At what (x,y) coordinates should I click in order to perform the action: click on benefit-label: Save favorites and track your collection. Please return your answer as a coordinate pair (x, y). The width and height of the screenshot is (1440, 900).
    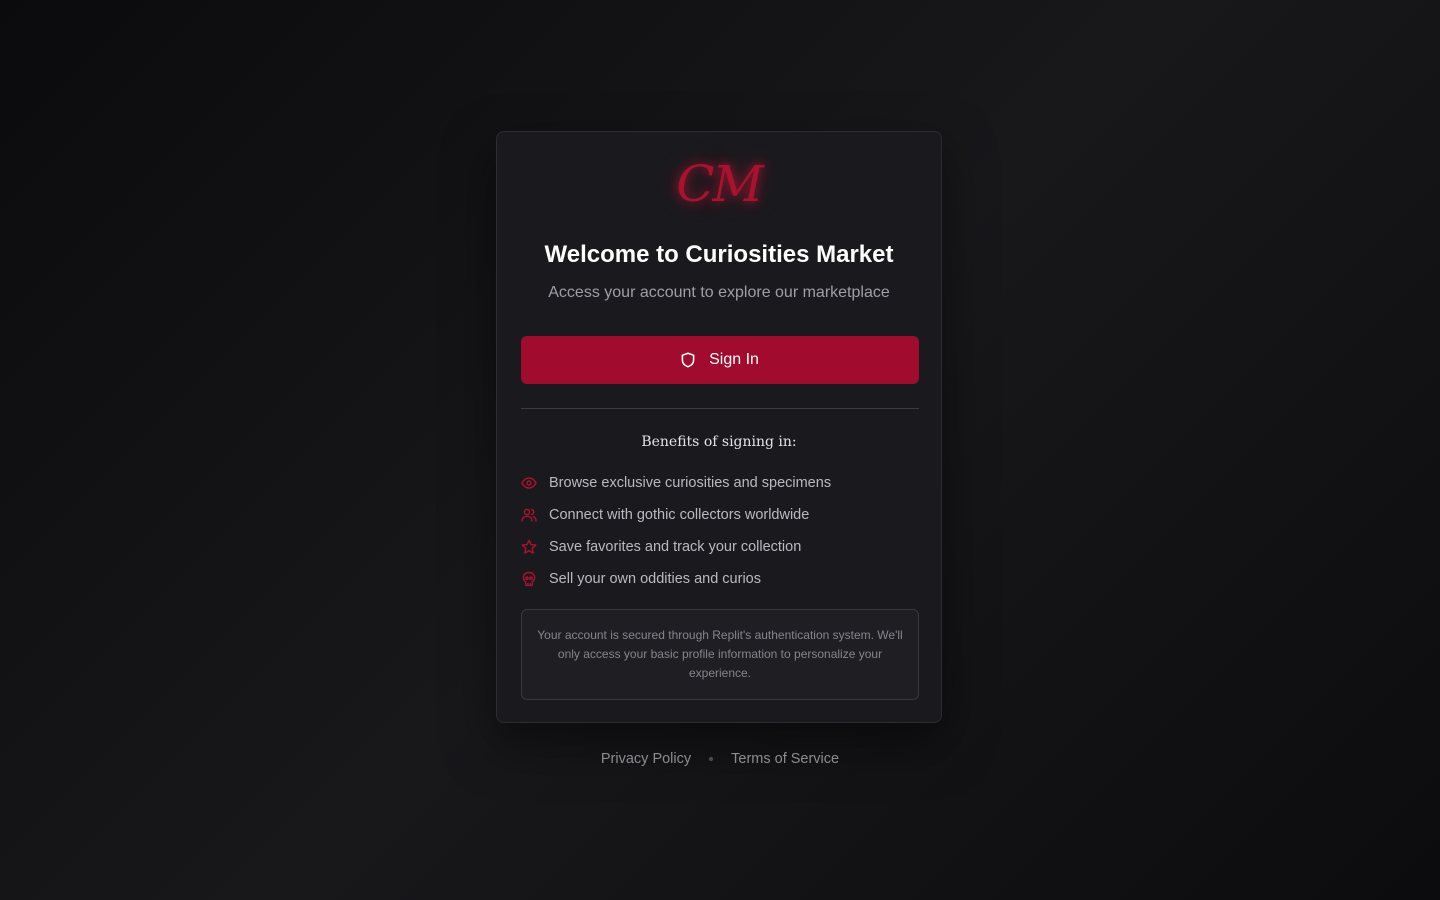
    Looking at the image, I should click on (675, 547).